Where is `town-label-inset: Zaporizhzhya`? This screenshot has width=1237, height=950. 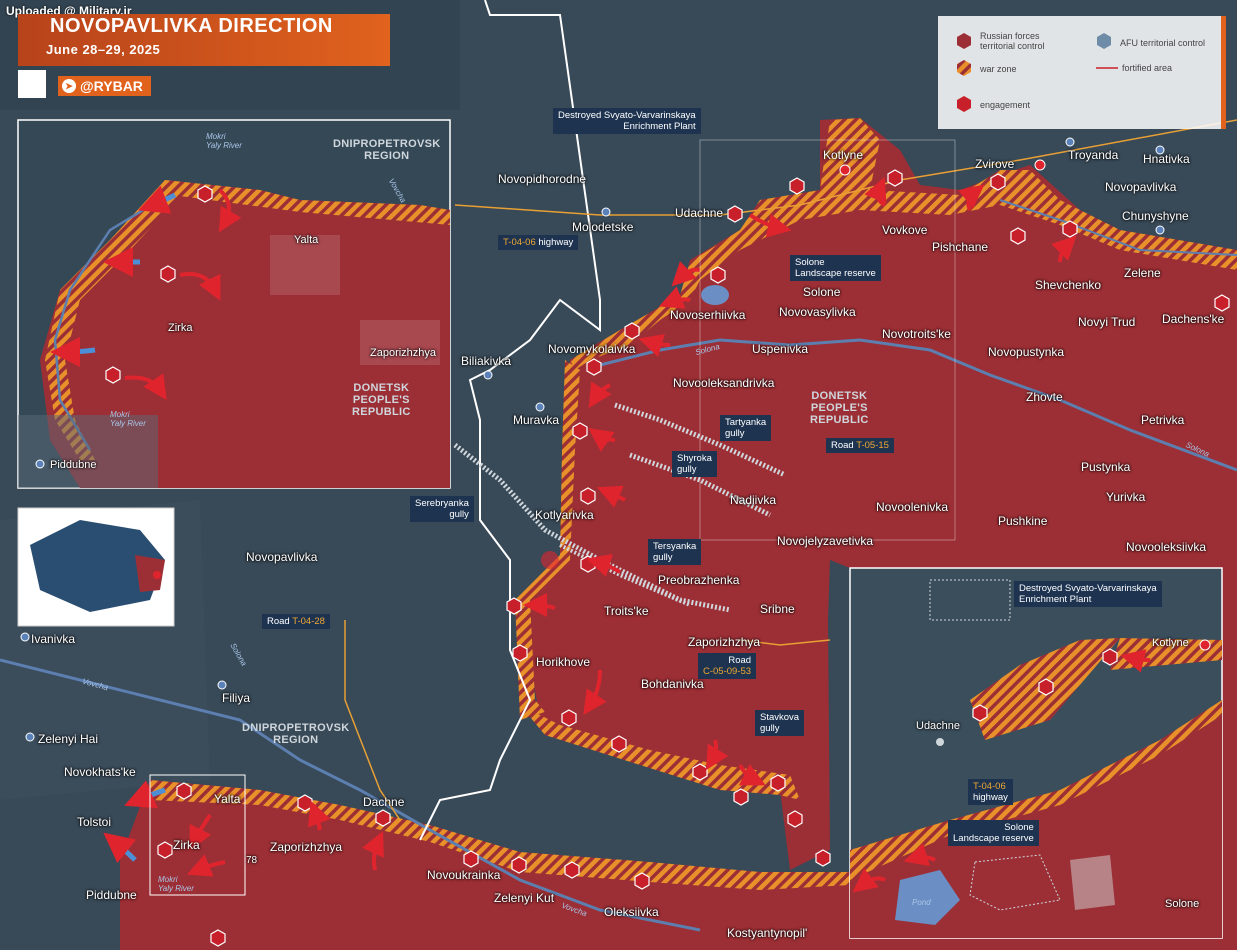
town-label-inset: Zaporizhzhya is located at coordinates (403, 353).